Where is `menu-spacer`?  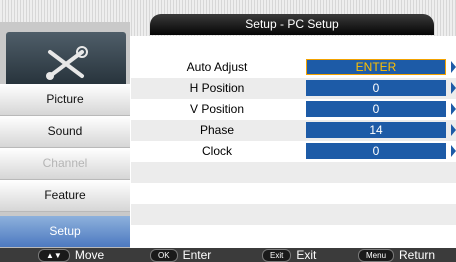
menu-spacer is located at coordinates (293, 46).